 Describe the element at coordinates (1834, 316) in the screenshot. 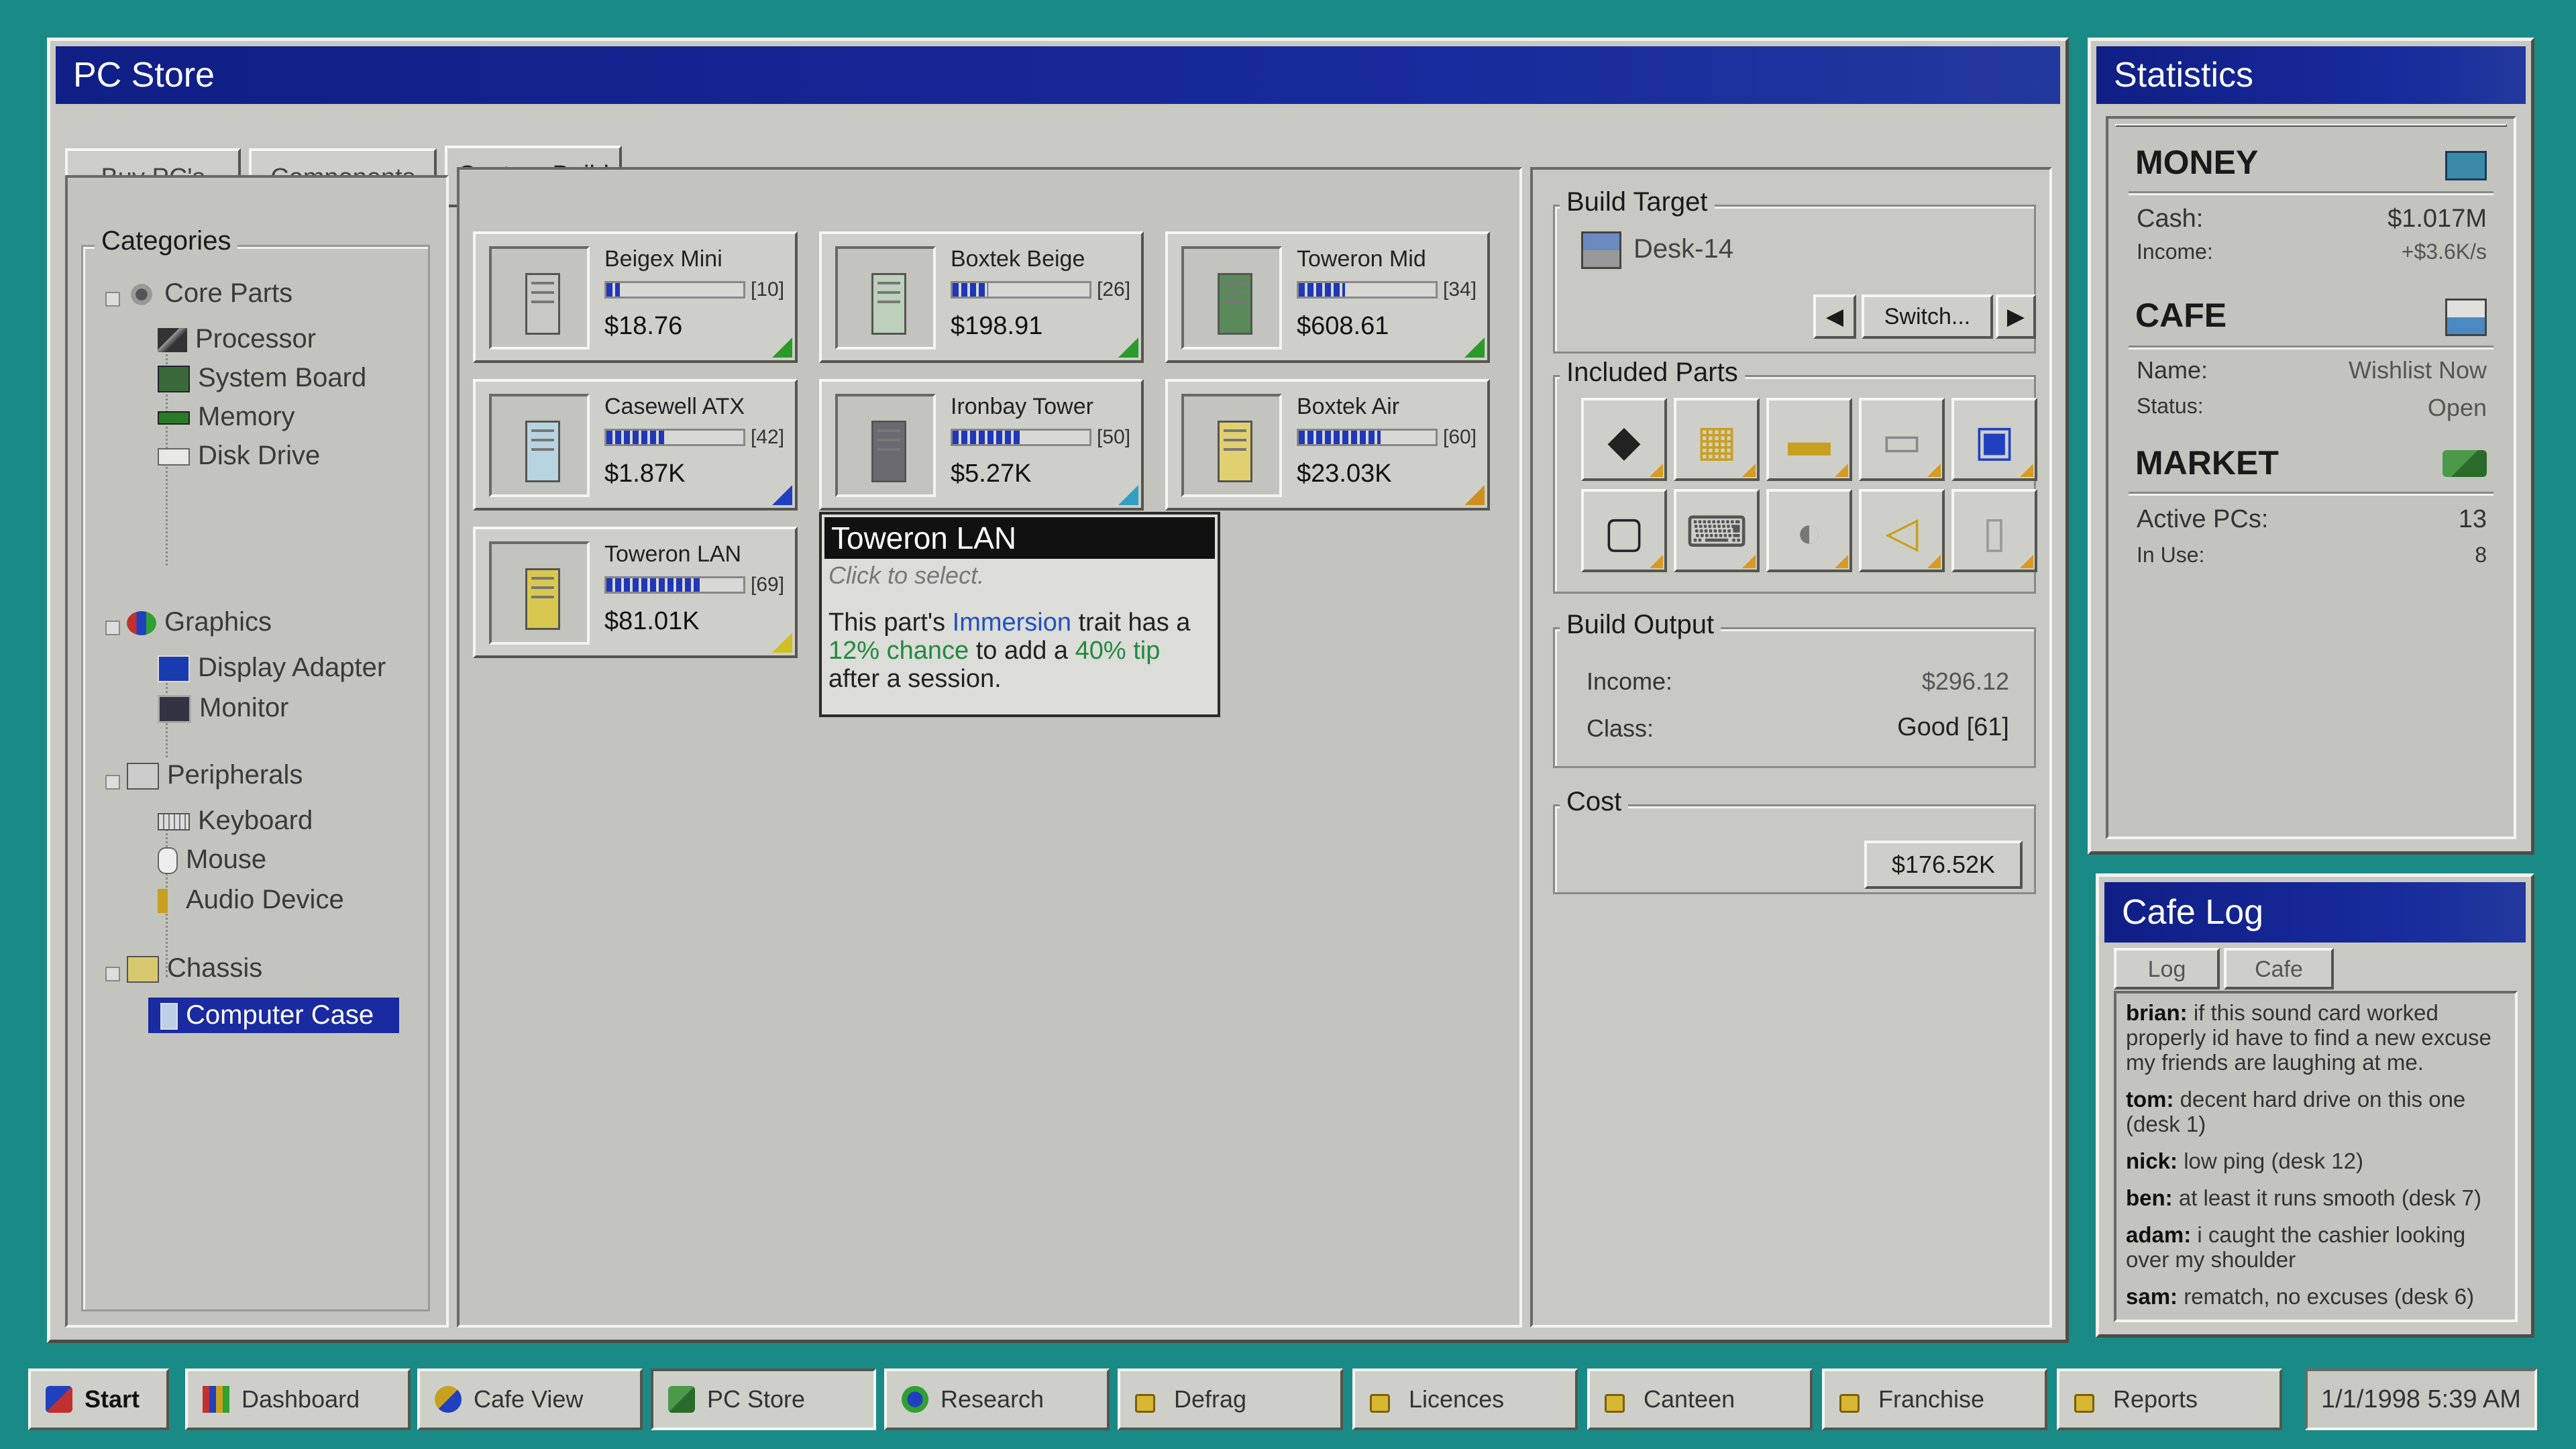

I see `prev-desk-button: ◀` at that location.